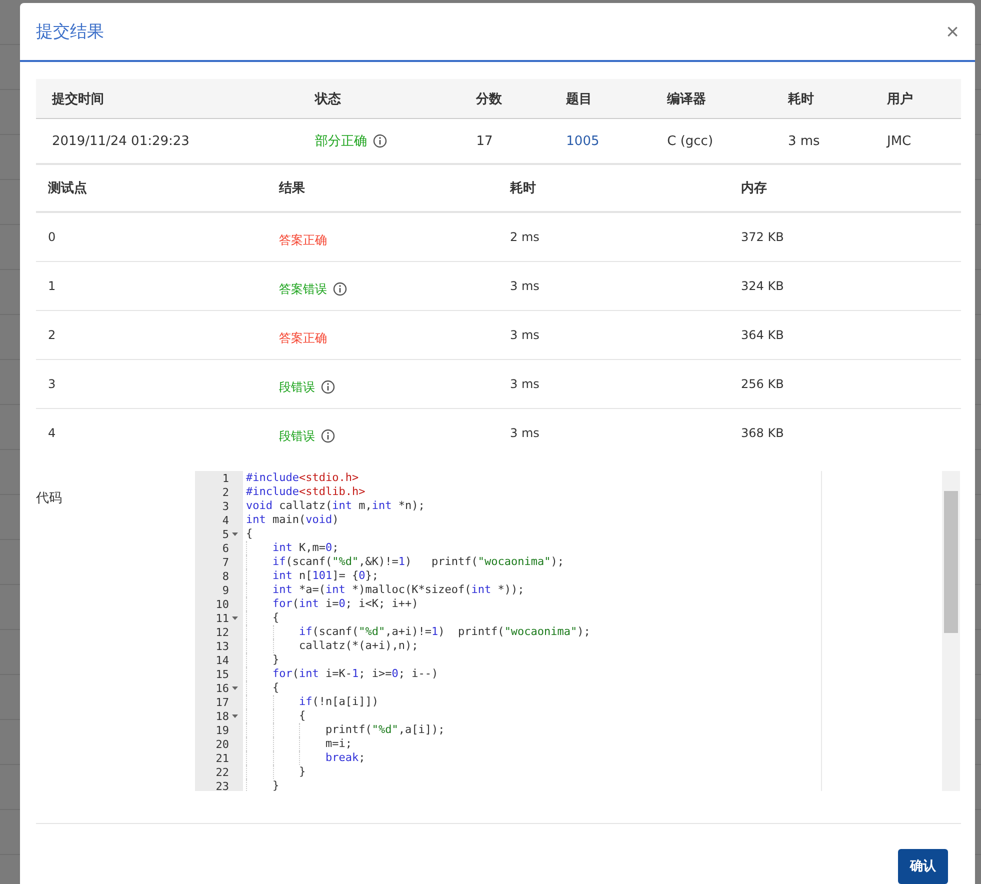 The width and height of the screenshot is (981, 884). I want to click on table-cell: 0, so click(151, 237).